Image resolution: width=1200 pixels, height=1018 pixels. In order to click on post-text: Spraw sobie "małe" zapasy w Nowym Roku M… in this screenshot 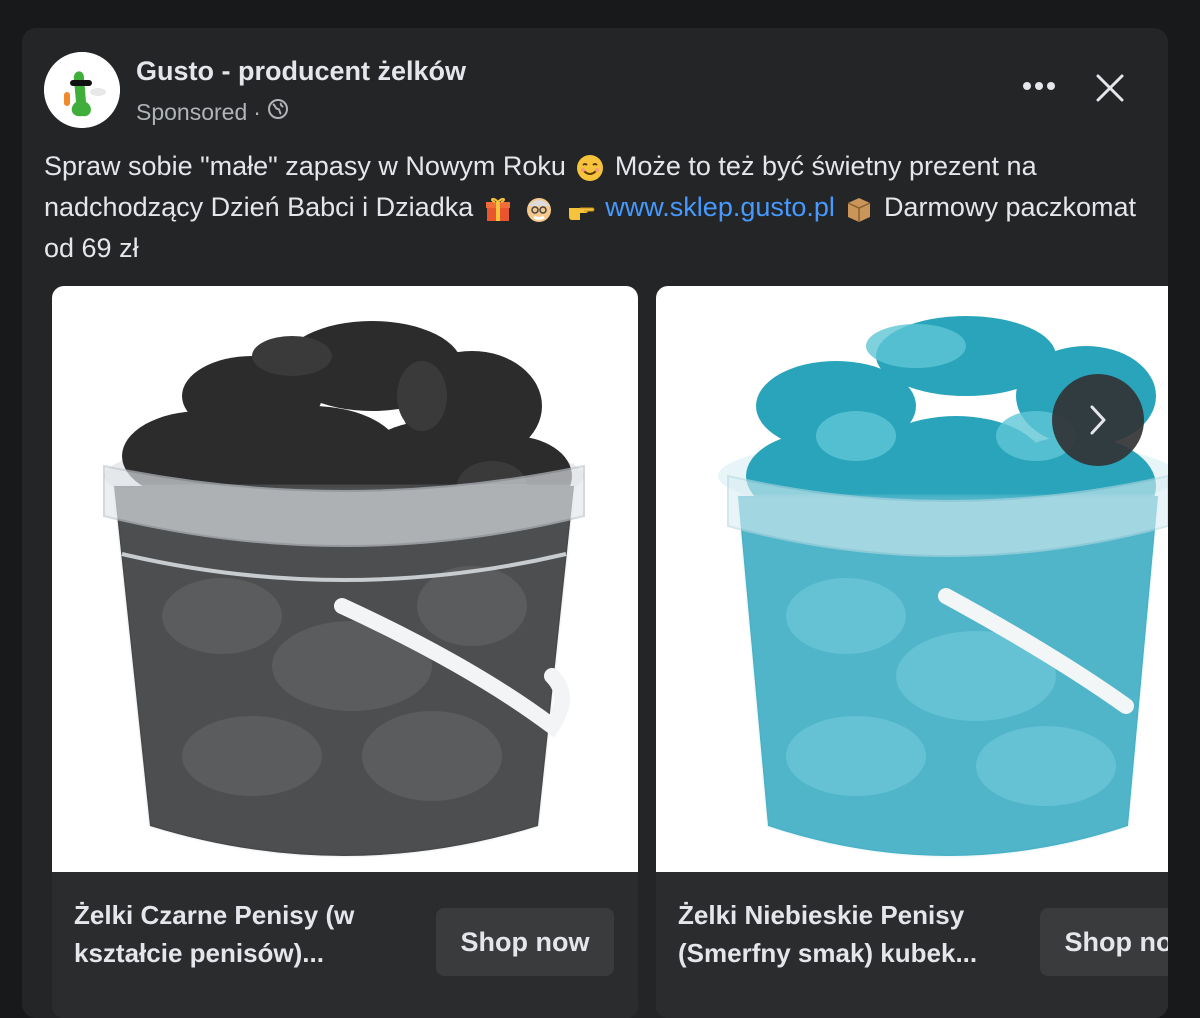, I will do `click(594, 207)`.